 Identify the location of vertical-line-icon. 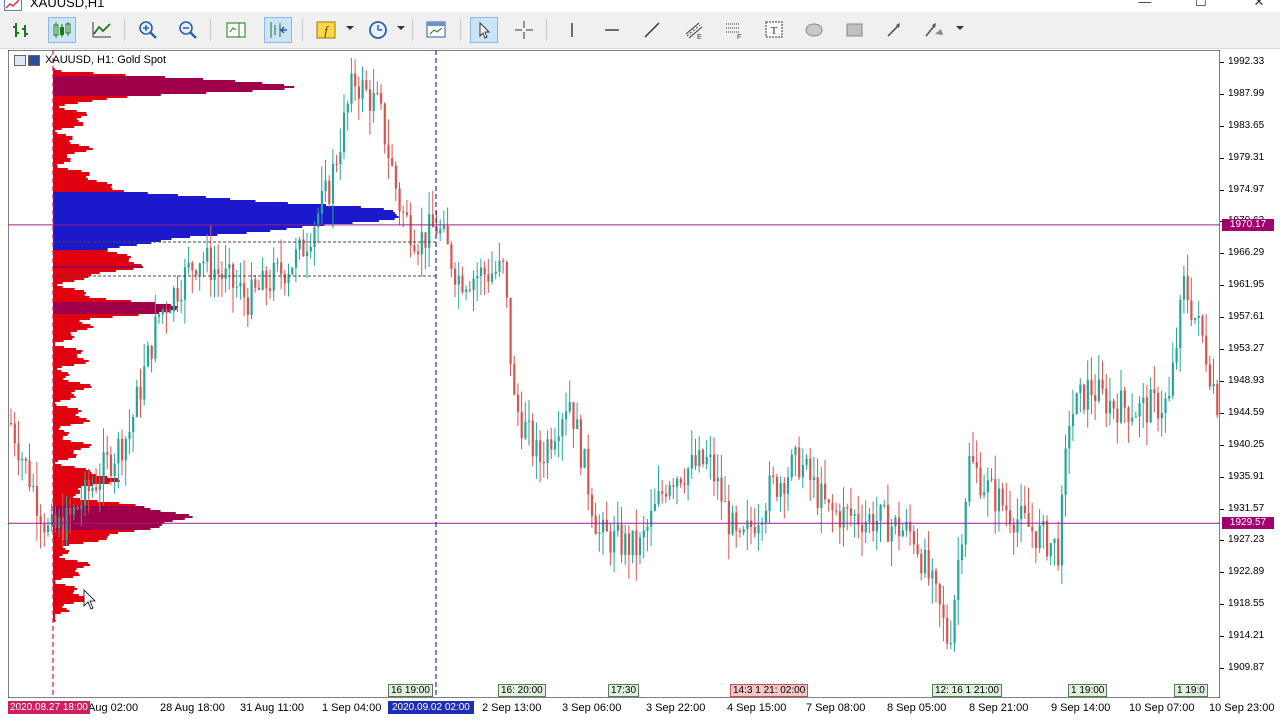
(572, 30).